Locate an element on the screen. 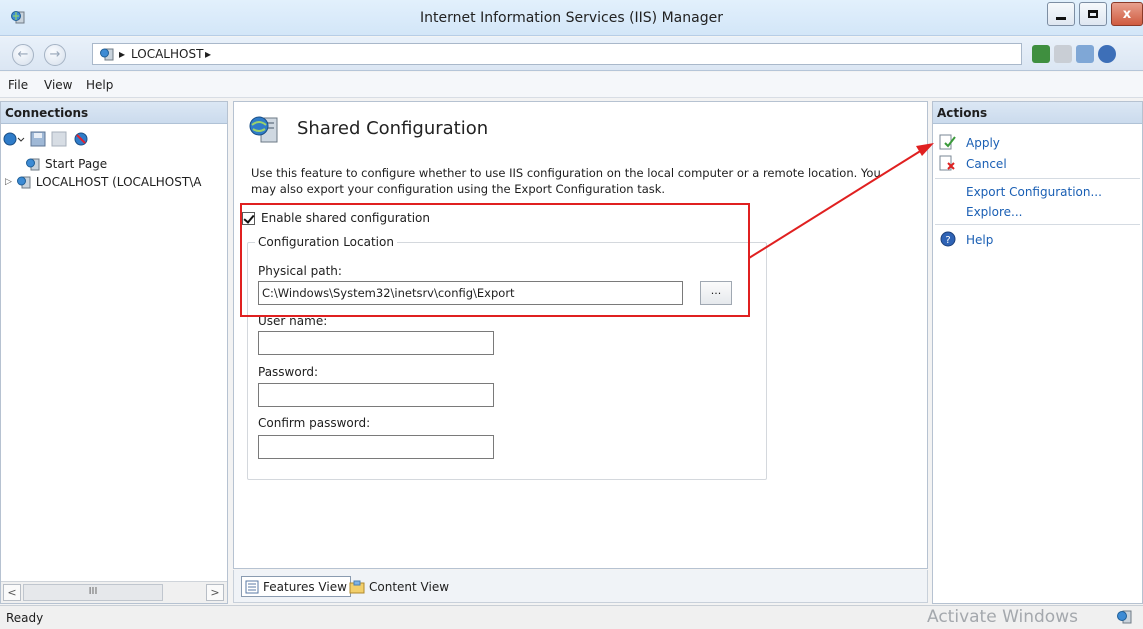  shared-configuration-icon is located at coordinates (263, 129).